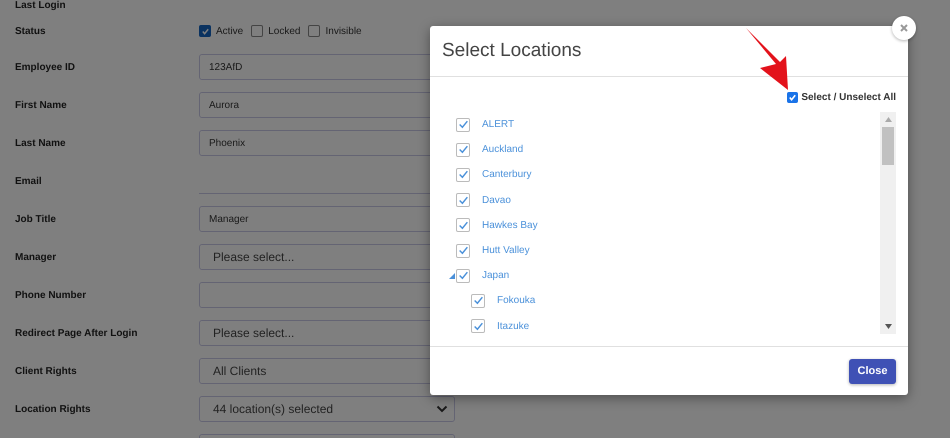 This screenshot has height=438, width=950. Describe the element at coordinates (76, 333) in the screenshot. I see `field-label: Redirect Page After Login` at that location.